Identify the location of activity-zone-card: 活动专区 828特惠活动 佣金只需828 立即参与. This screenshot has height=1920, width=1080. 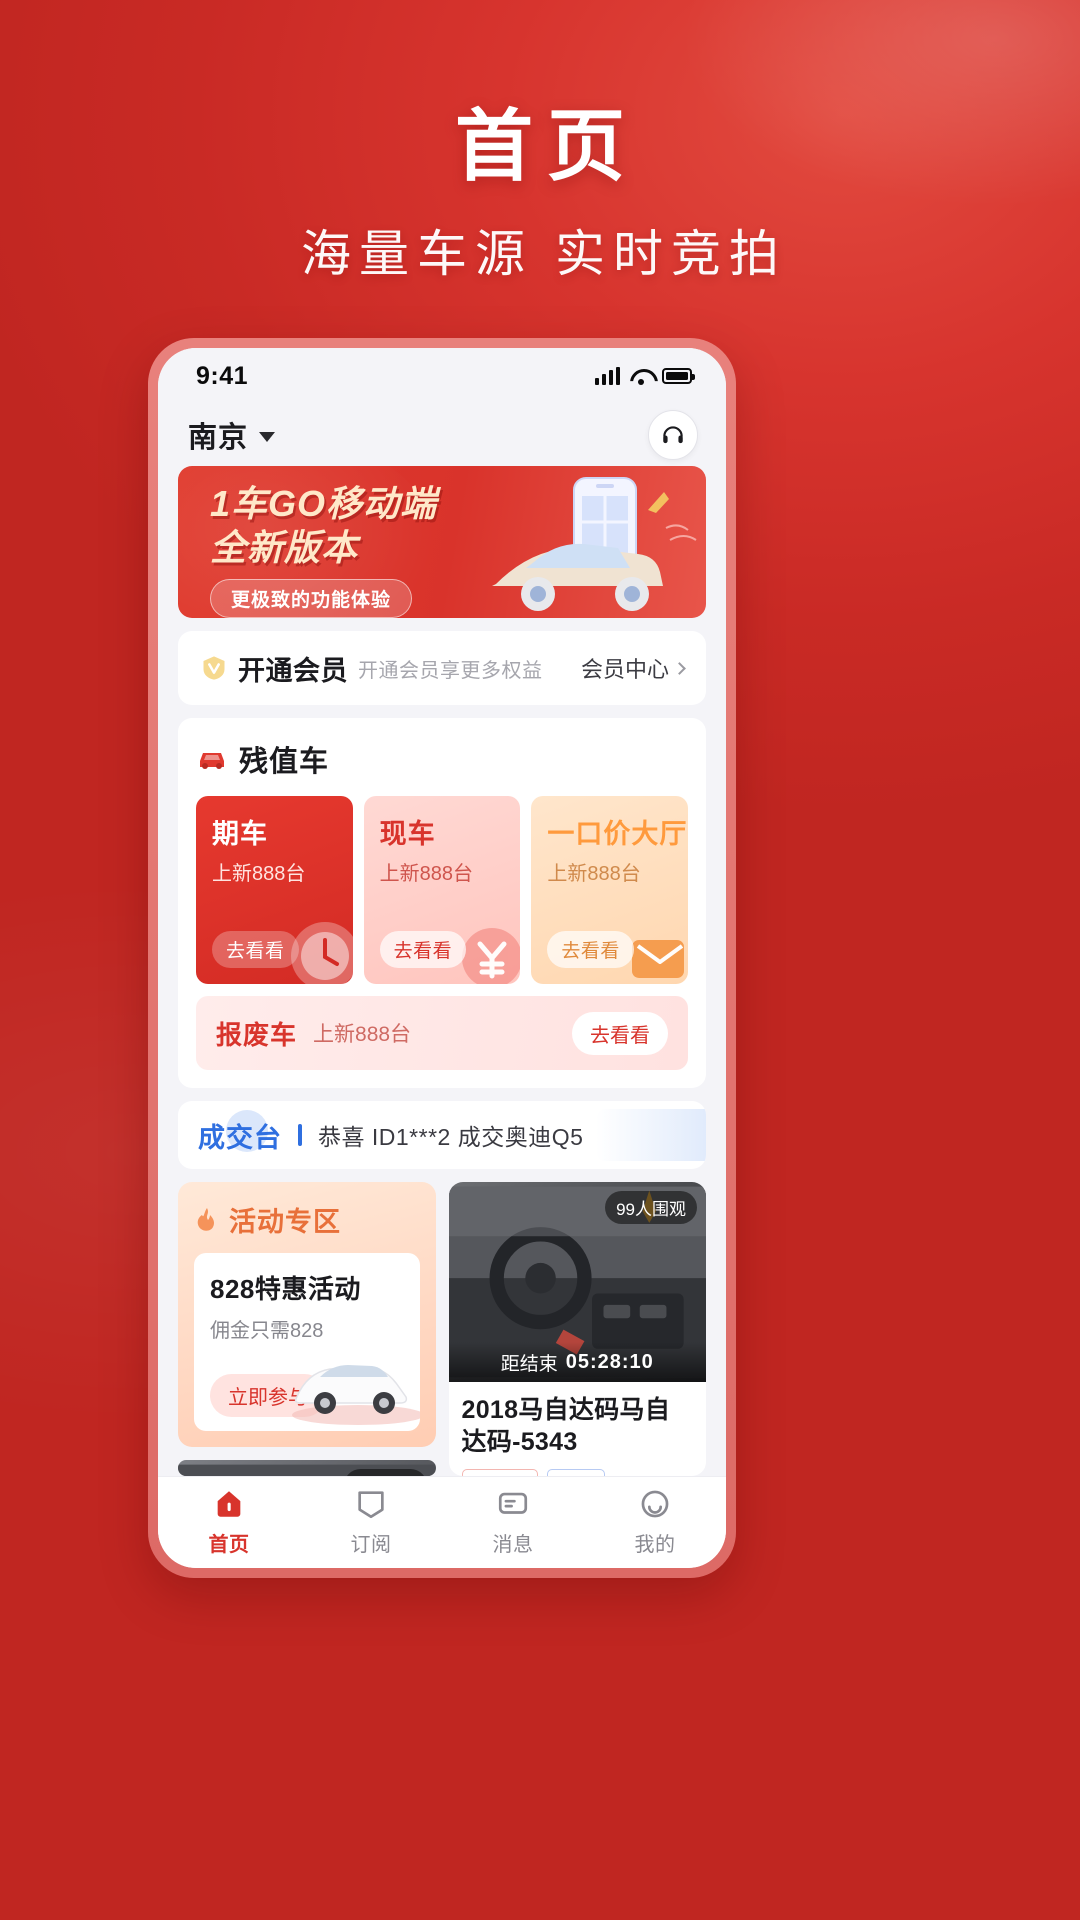
(307, 1314).